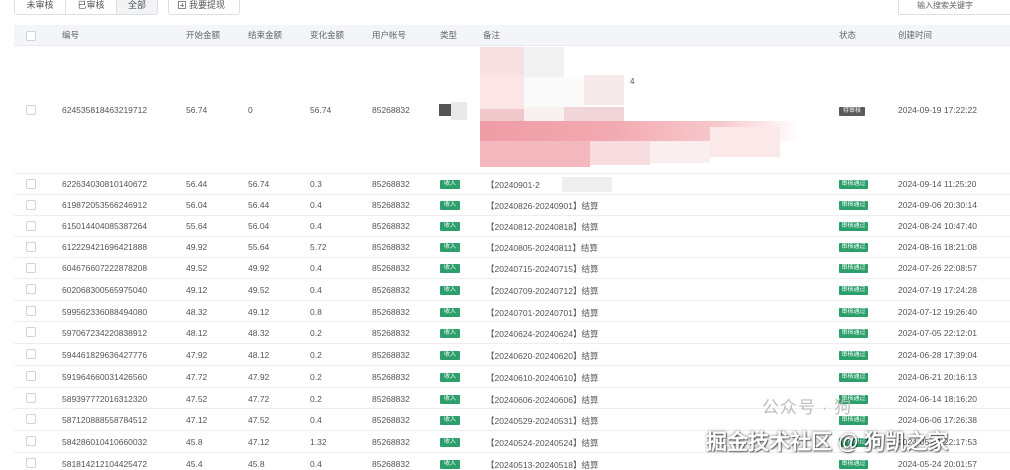 The image size is (1010, 470). What do you see at coordinates (259, 399) in the screenshot?
I see `cell-end-amount: 47.72` at bounding box center [259, 399].